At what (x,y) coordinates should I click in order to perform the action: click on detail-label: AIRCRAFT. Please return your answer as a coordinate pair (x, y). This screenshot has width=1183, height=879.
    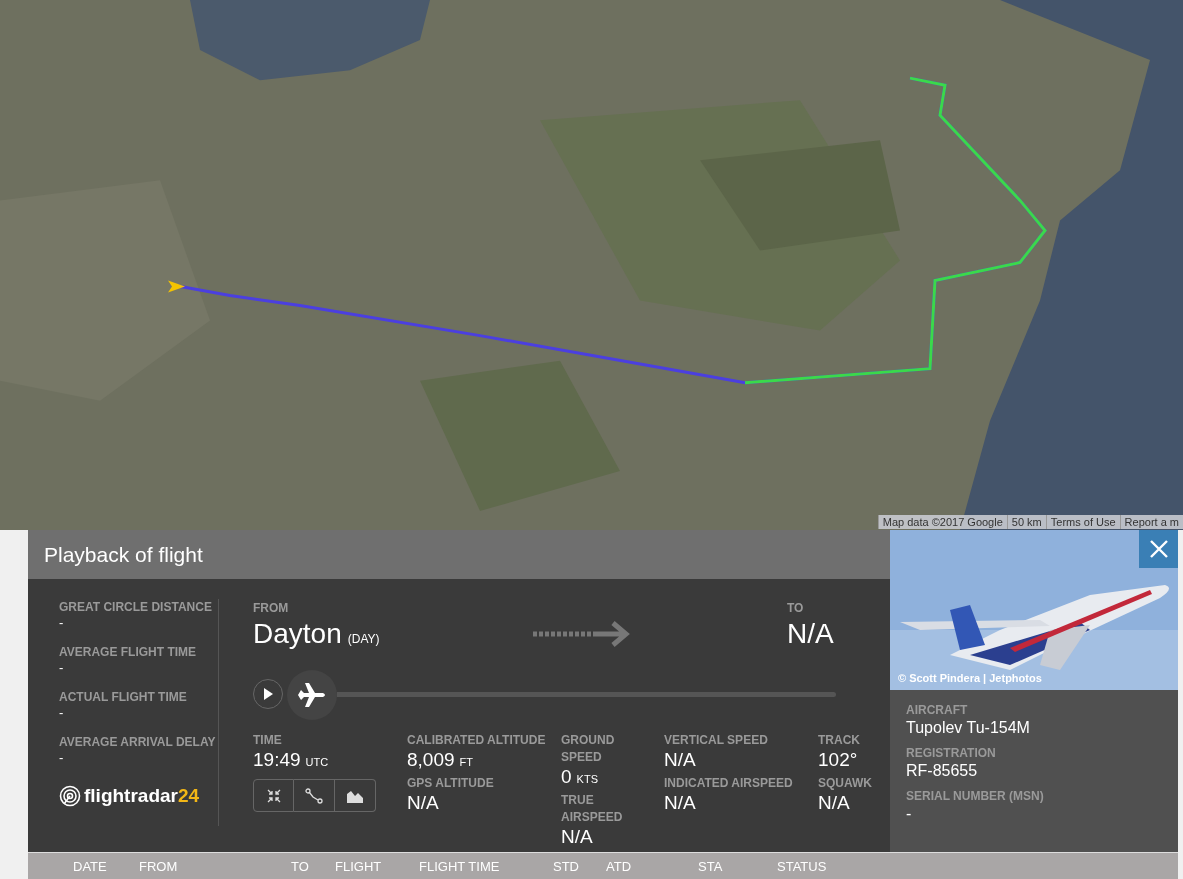
    Looking at the image, I should click on (937, 710).